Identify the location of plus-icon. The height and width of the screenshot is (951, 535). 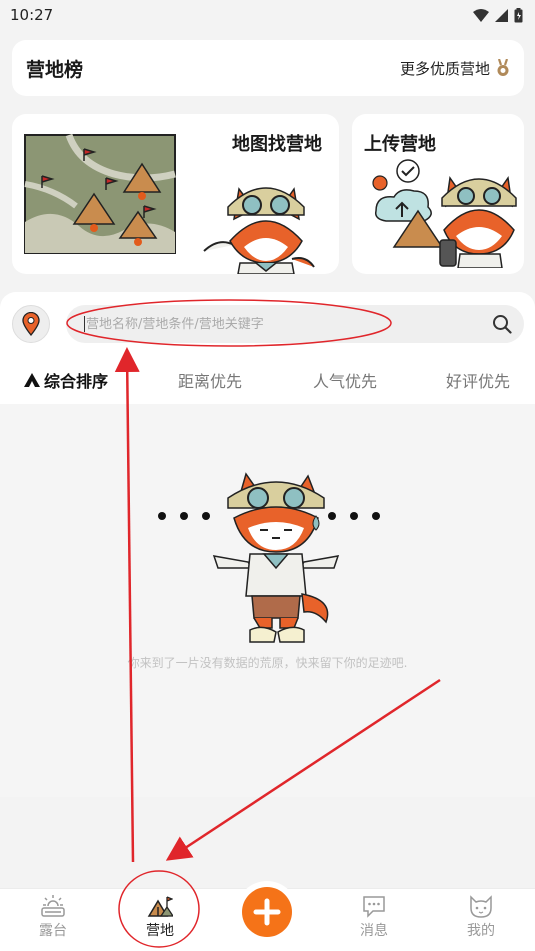
(267, 912).